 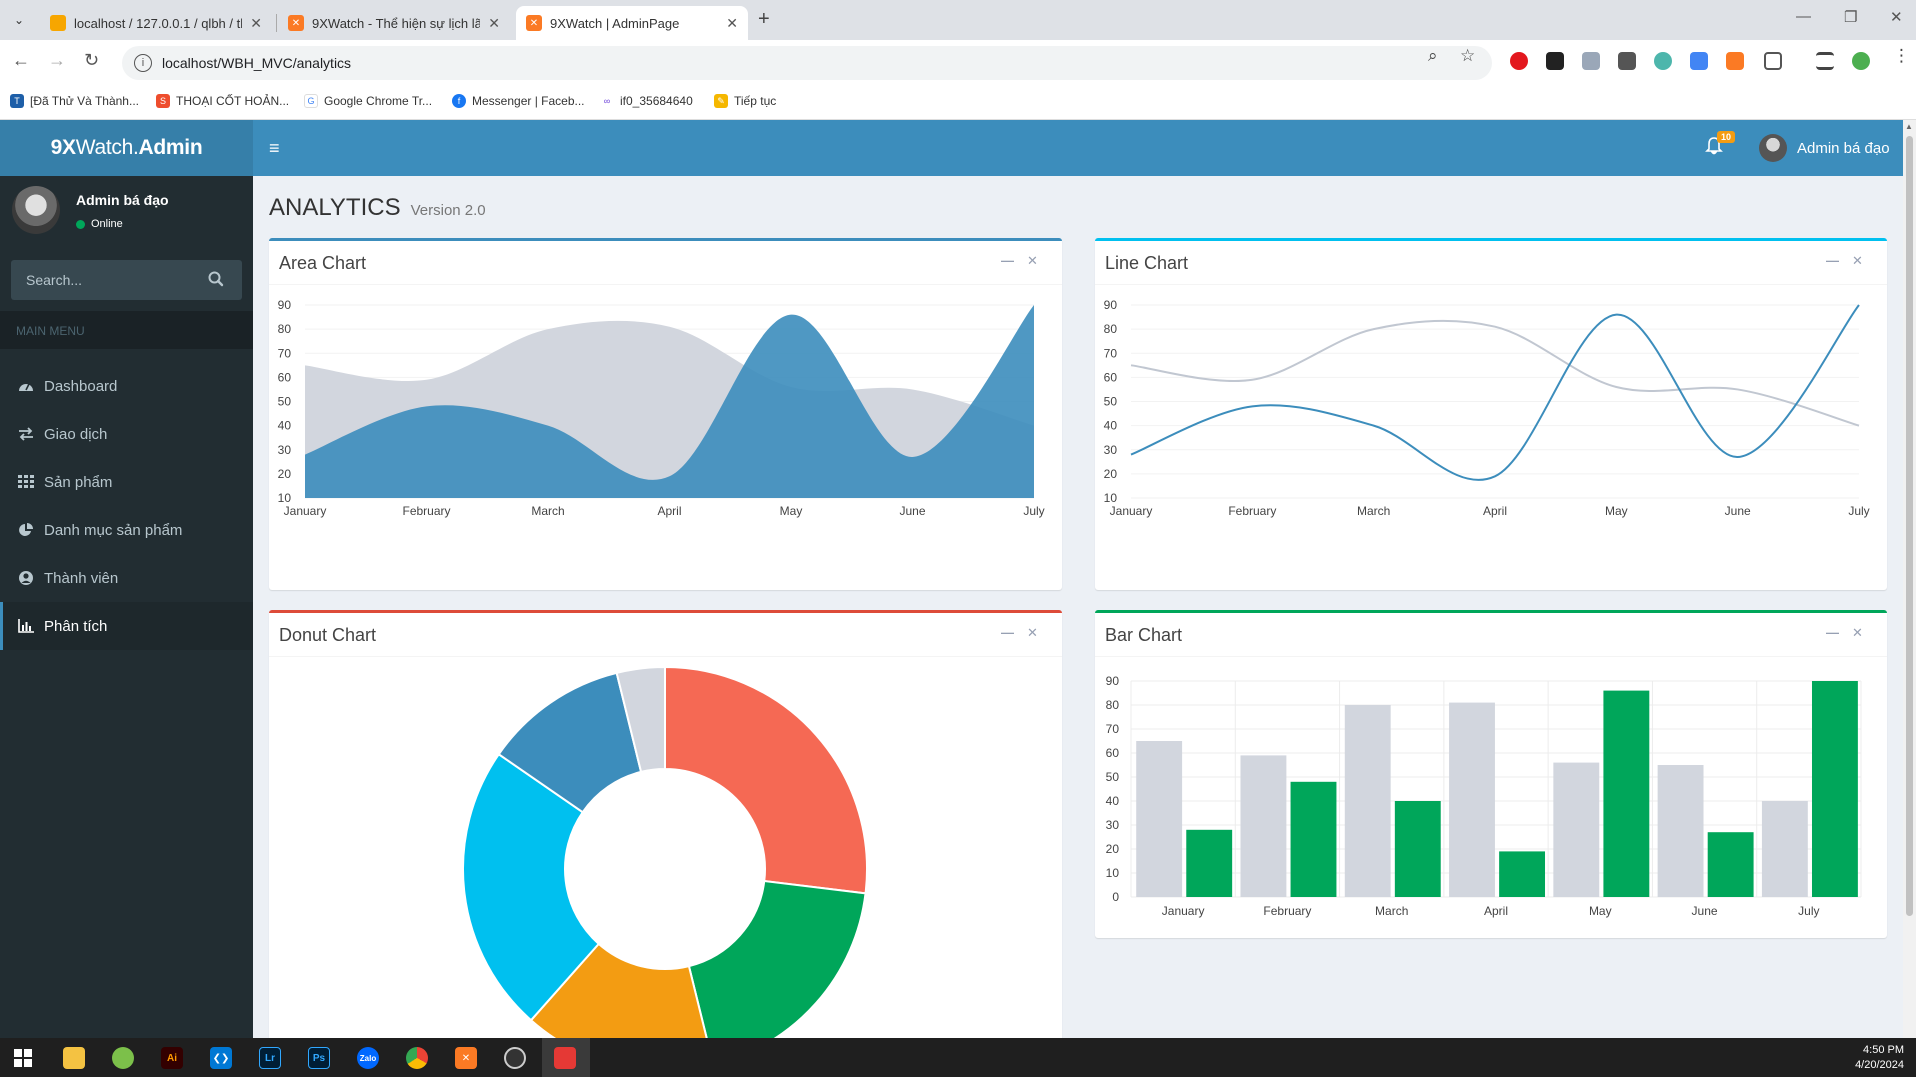 I want to click on file-explorer-icon, so click(x=74, y=1058).